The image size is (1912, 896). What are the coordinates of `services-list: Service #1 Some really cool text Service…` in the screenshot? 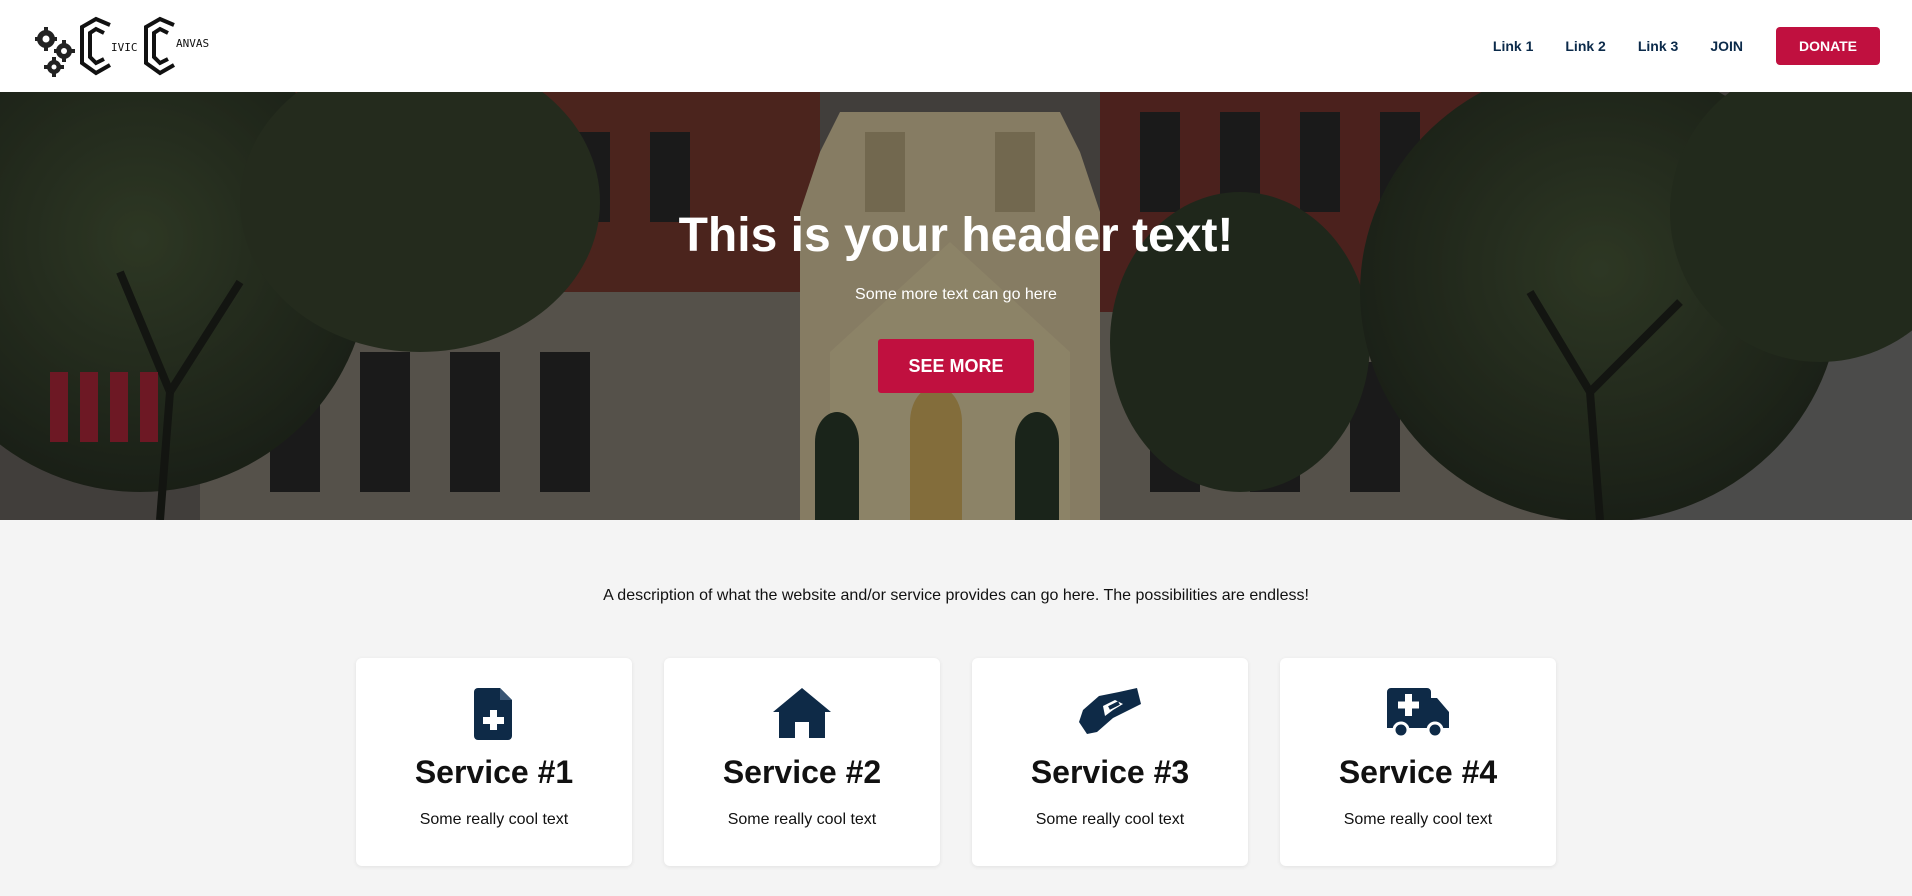 It's located at (956, 762).